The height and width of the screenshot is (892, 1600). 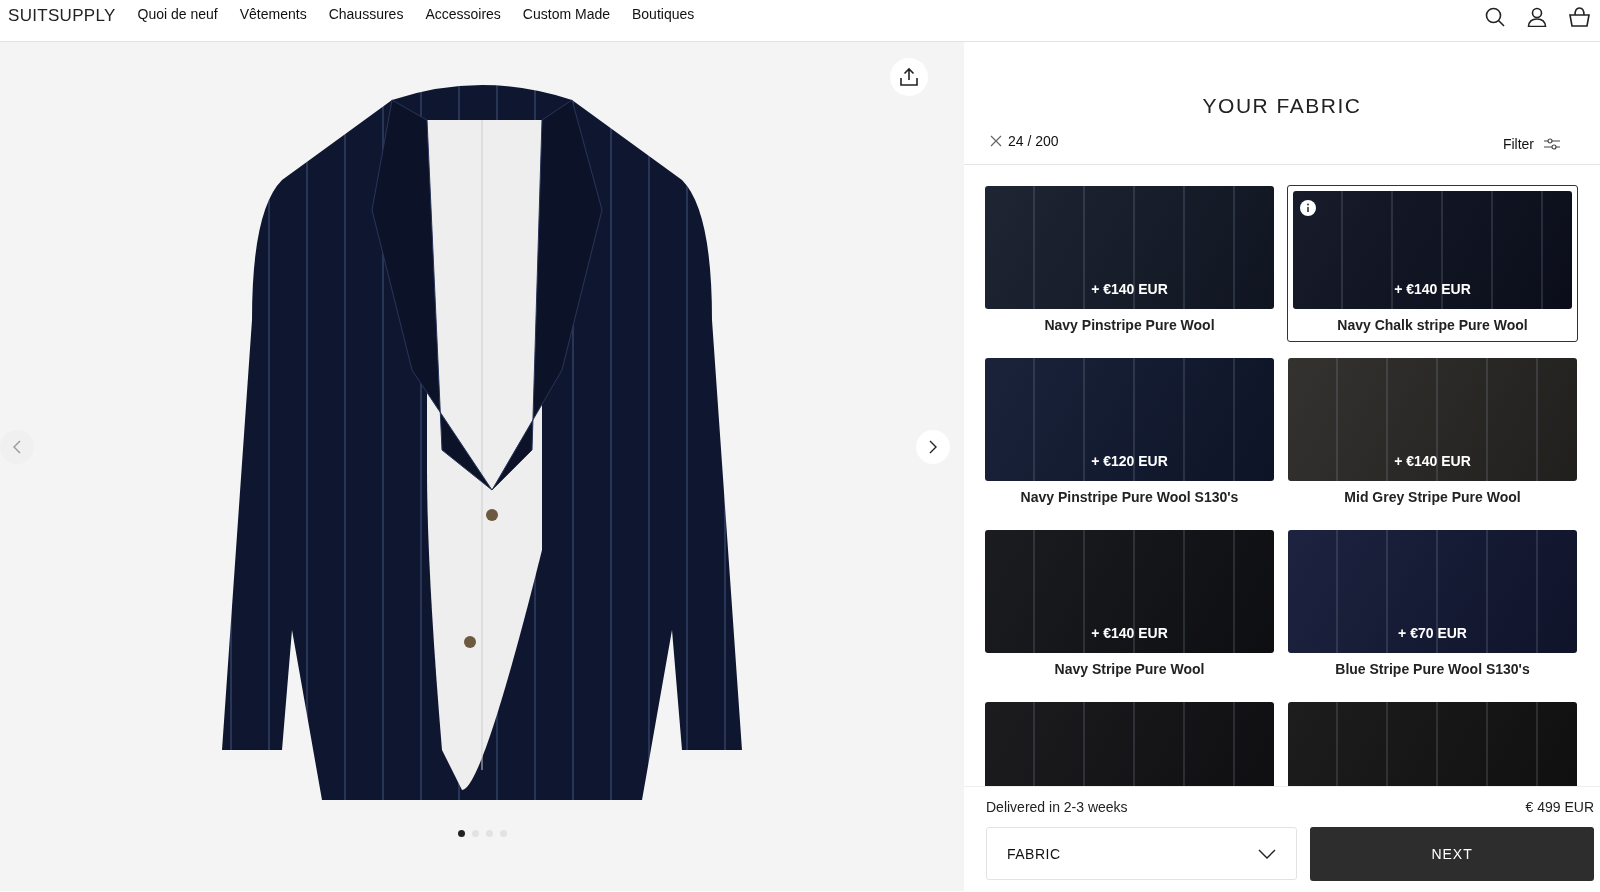 What do you see at coordinates (62, 16) in the screenshot?
I see `brand-logo: SUITSUPPLY` at bounding box center [62, 16].